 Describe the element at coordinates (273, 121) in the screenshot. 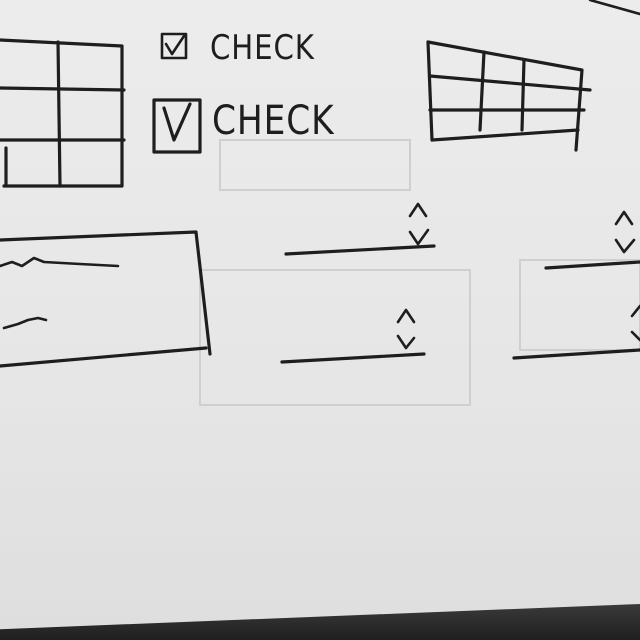

I see `checkbox-2-label: CHECK` at that location.